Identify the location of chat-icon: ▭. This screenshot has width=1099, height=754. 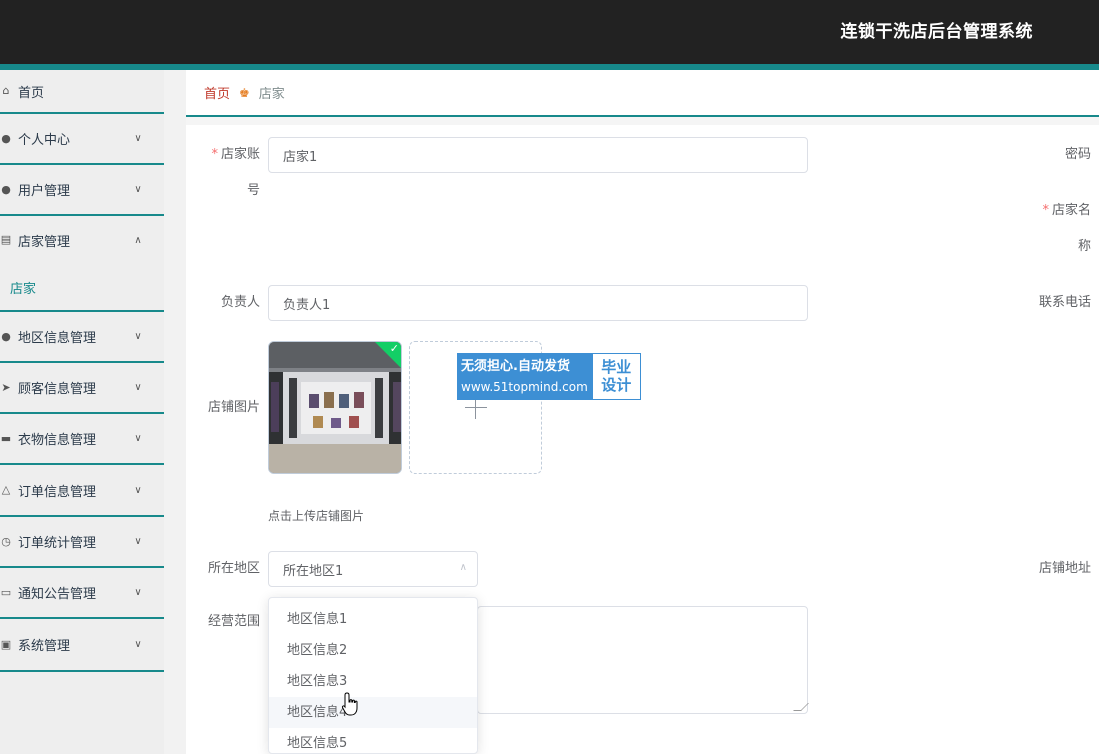
(6, 592).